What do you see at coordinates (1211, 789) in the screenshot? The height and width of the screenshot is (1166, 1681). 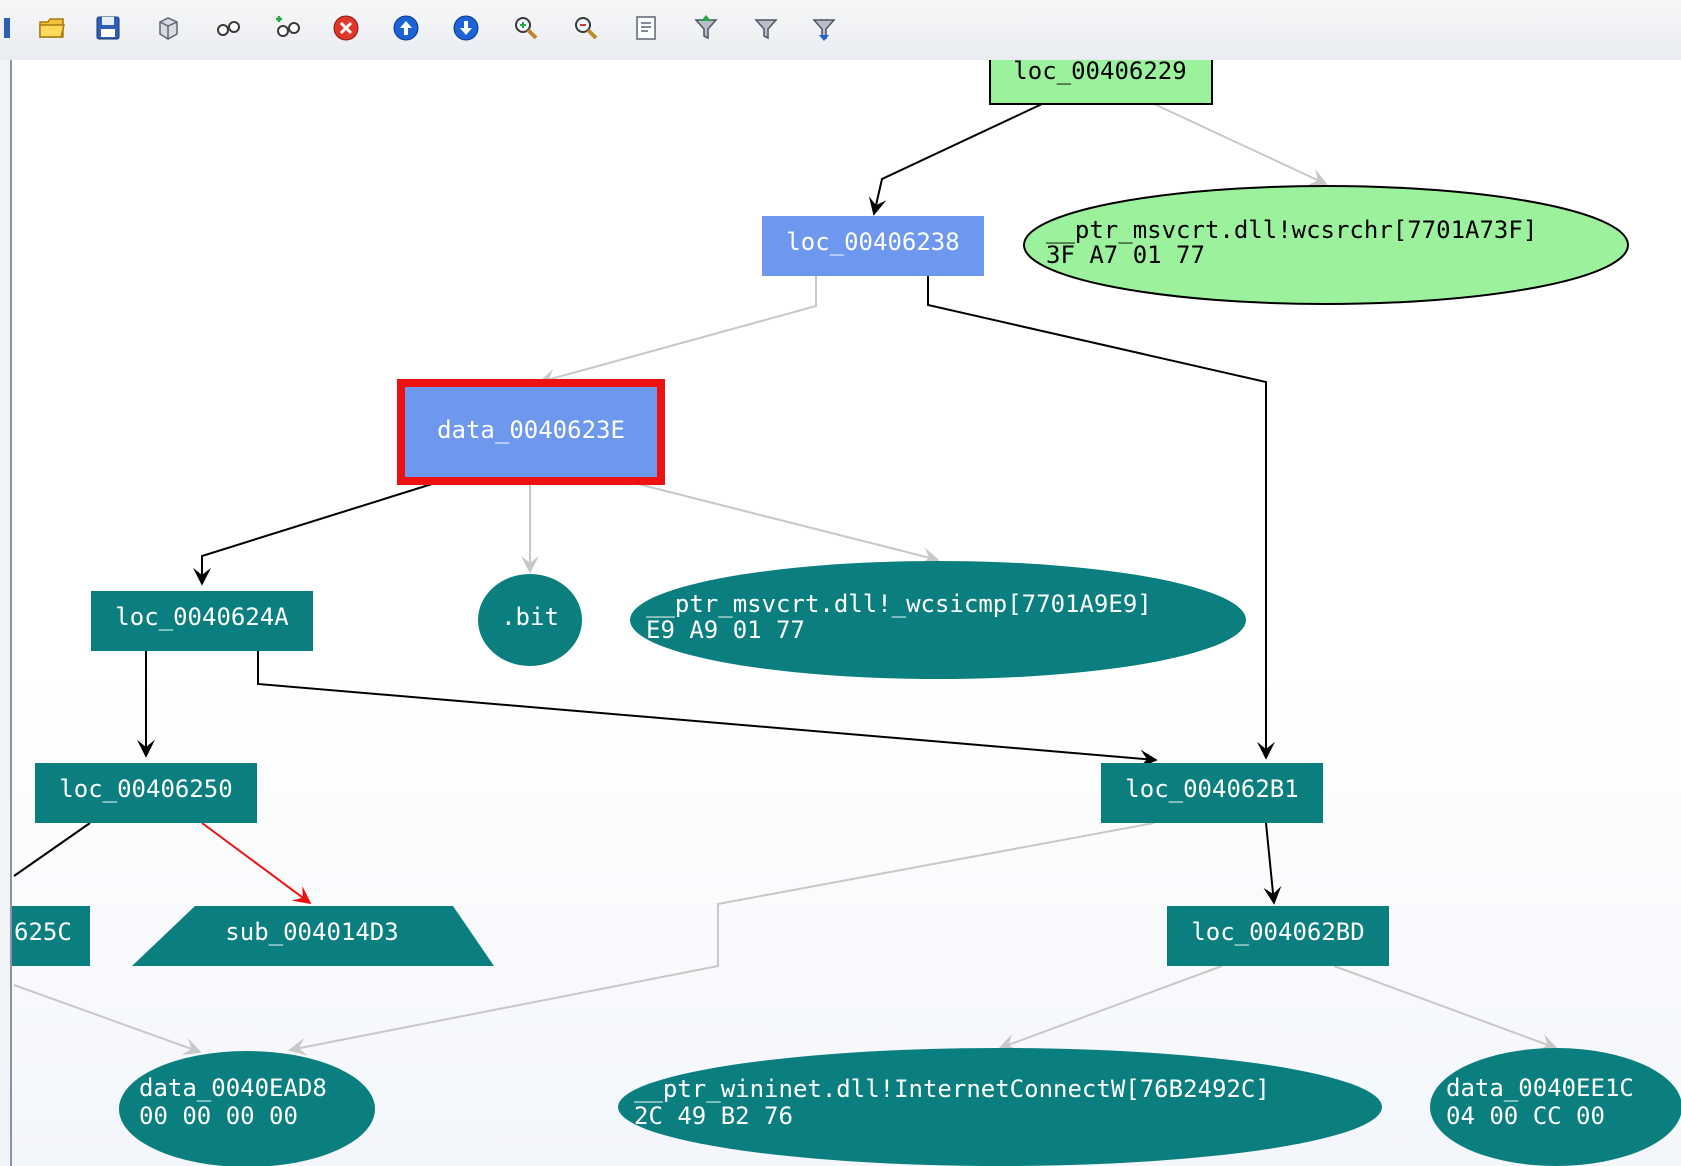 I see `node-label: loc_004062B1` at bounding box center [1211, 789].